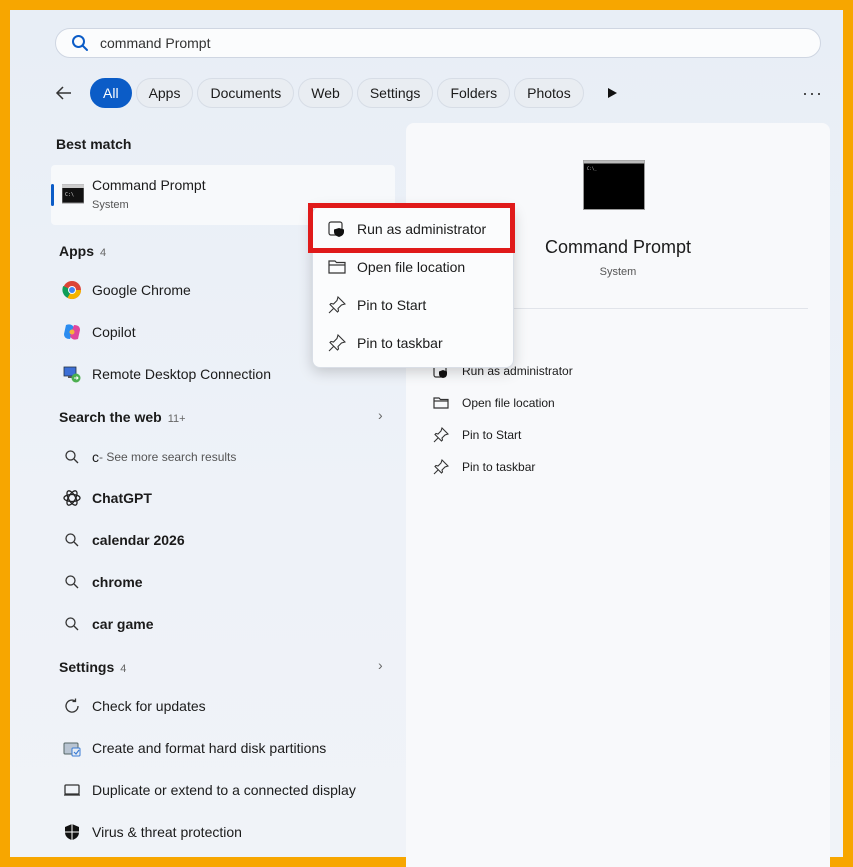  I want to click on list-item-virus-protection: Virus & threat protection, so click(151, 832).